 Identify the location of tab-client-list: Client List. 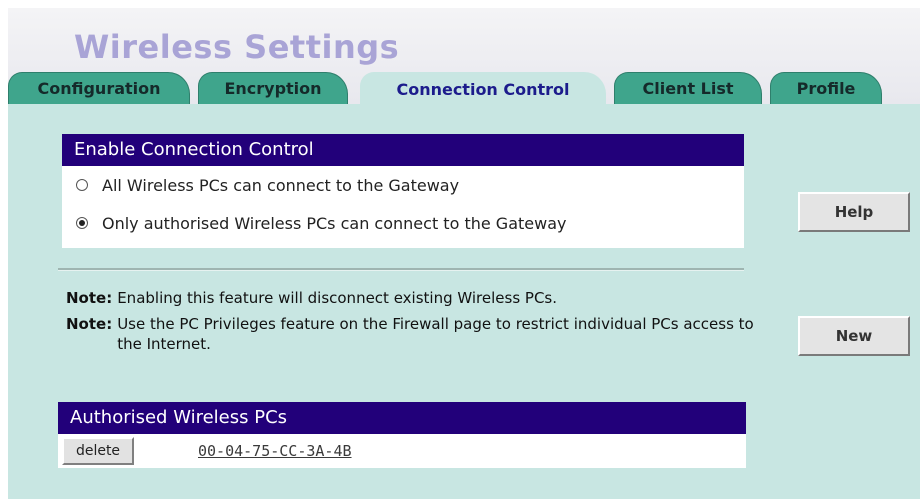
(688, 88).